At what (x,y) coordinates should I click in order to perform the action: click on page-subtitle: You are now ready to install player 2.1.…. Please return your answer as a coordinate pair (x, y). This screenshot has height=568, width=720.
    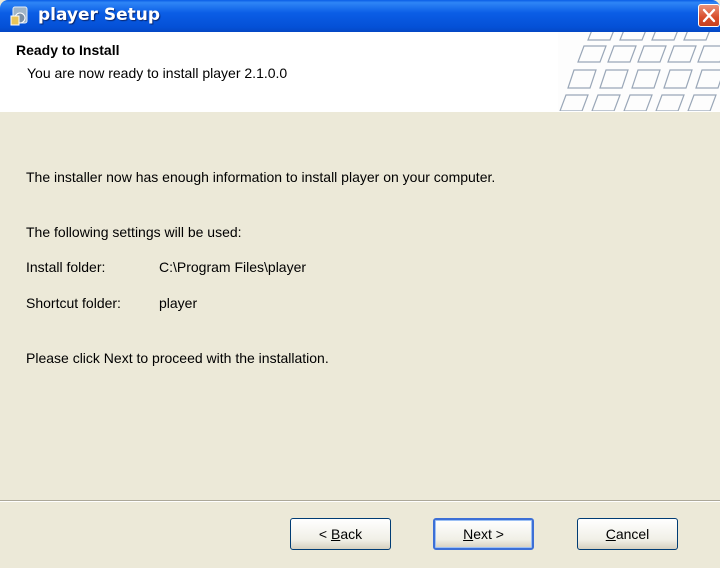
    Looking at the image, I should click on (157, 73).